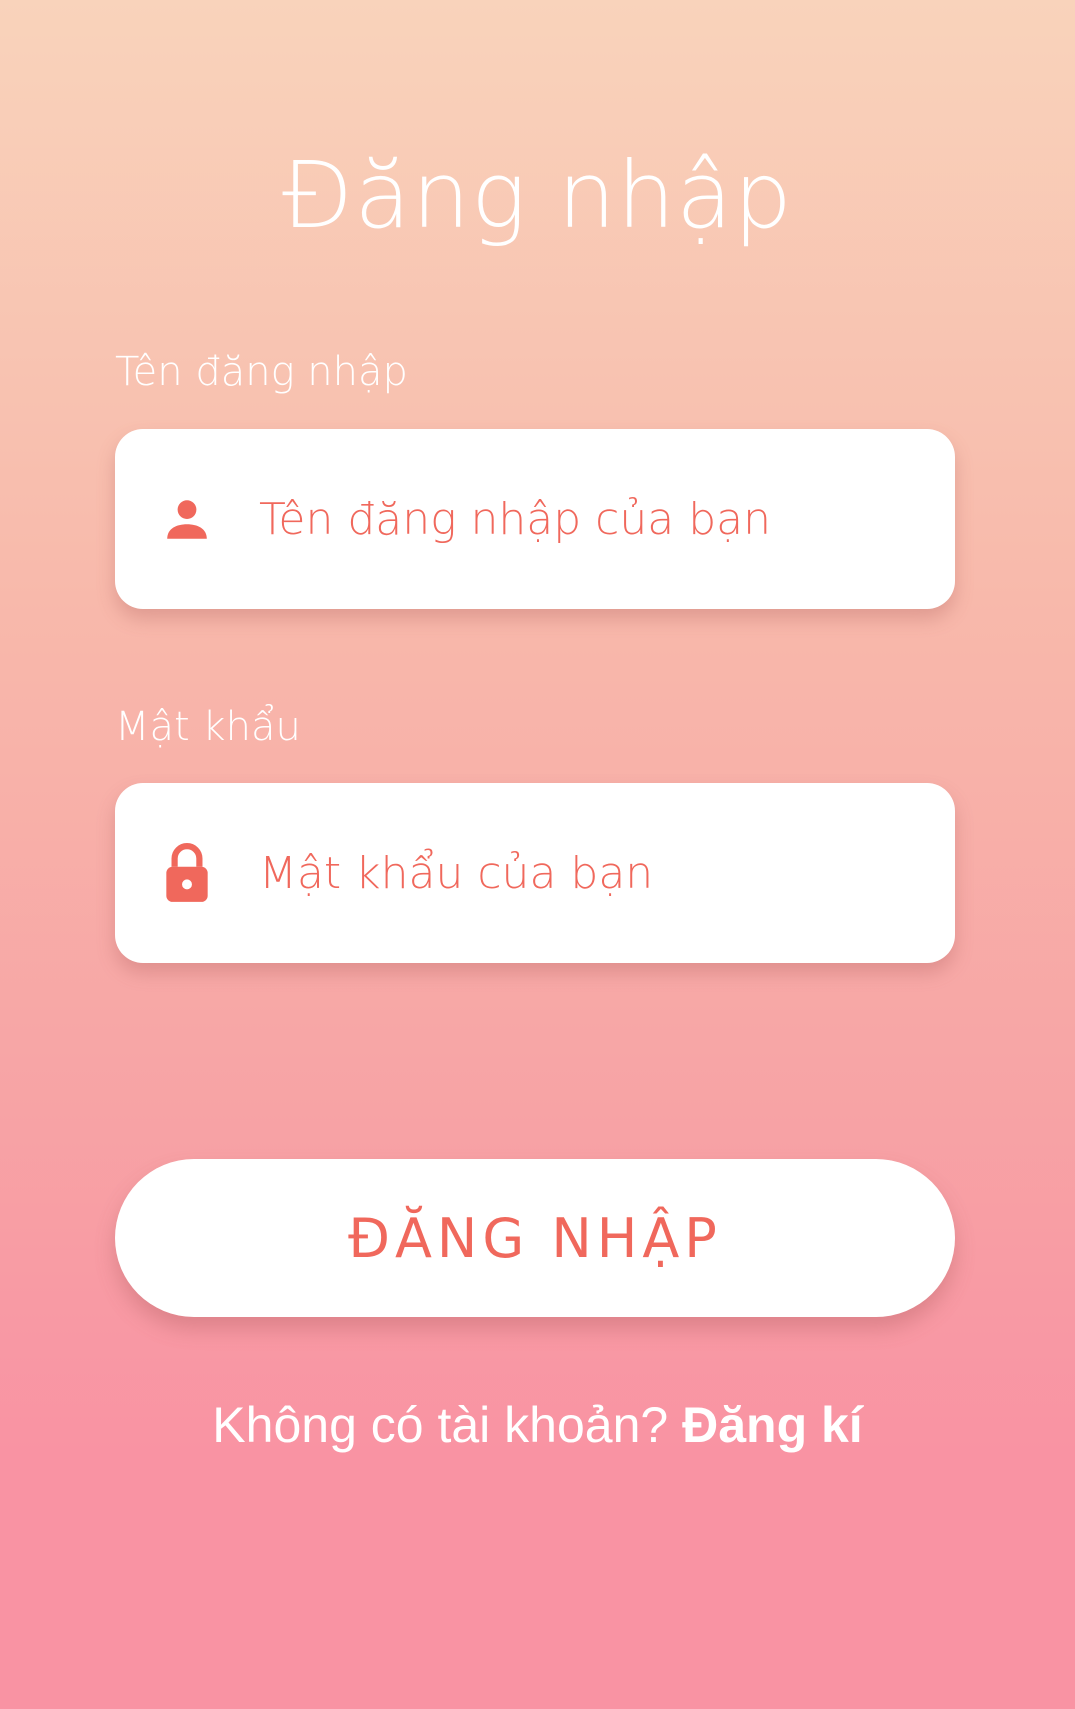 This screenshot has width=1075, height=1709. I want to click on signup-prompt: Không có tài khoản?, so click(447, 1425).